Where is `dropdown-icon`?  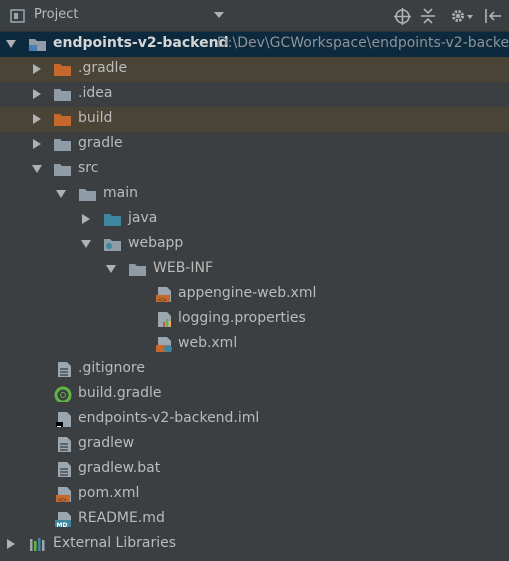
dropdown-icon is located at coordinates (219, 15).